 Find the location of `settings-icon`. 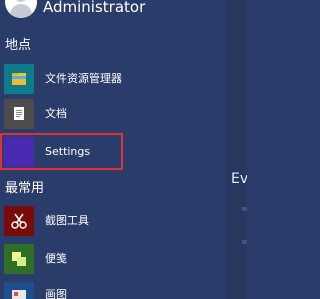

settings-icon is located at coordinates (19, 152).